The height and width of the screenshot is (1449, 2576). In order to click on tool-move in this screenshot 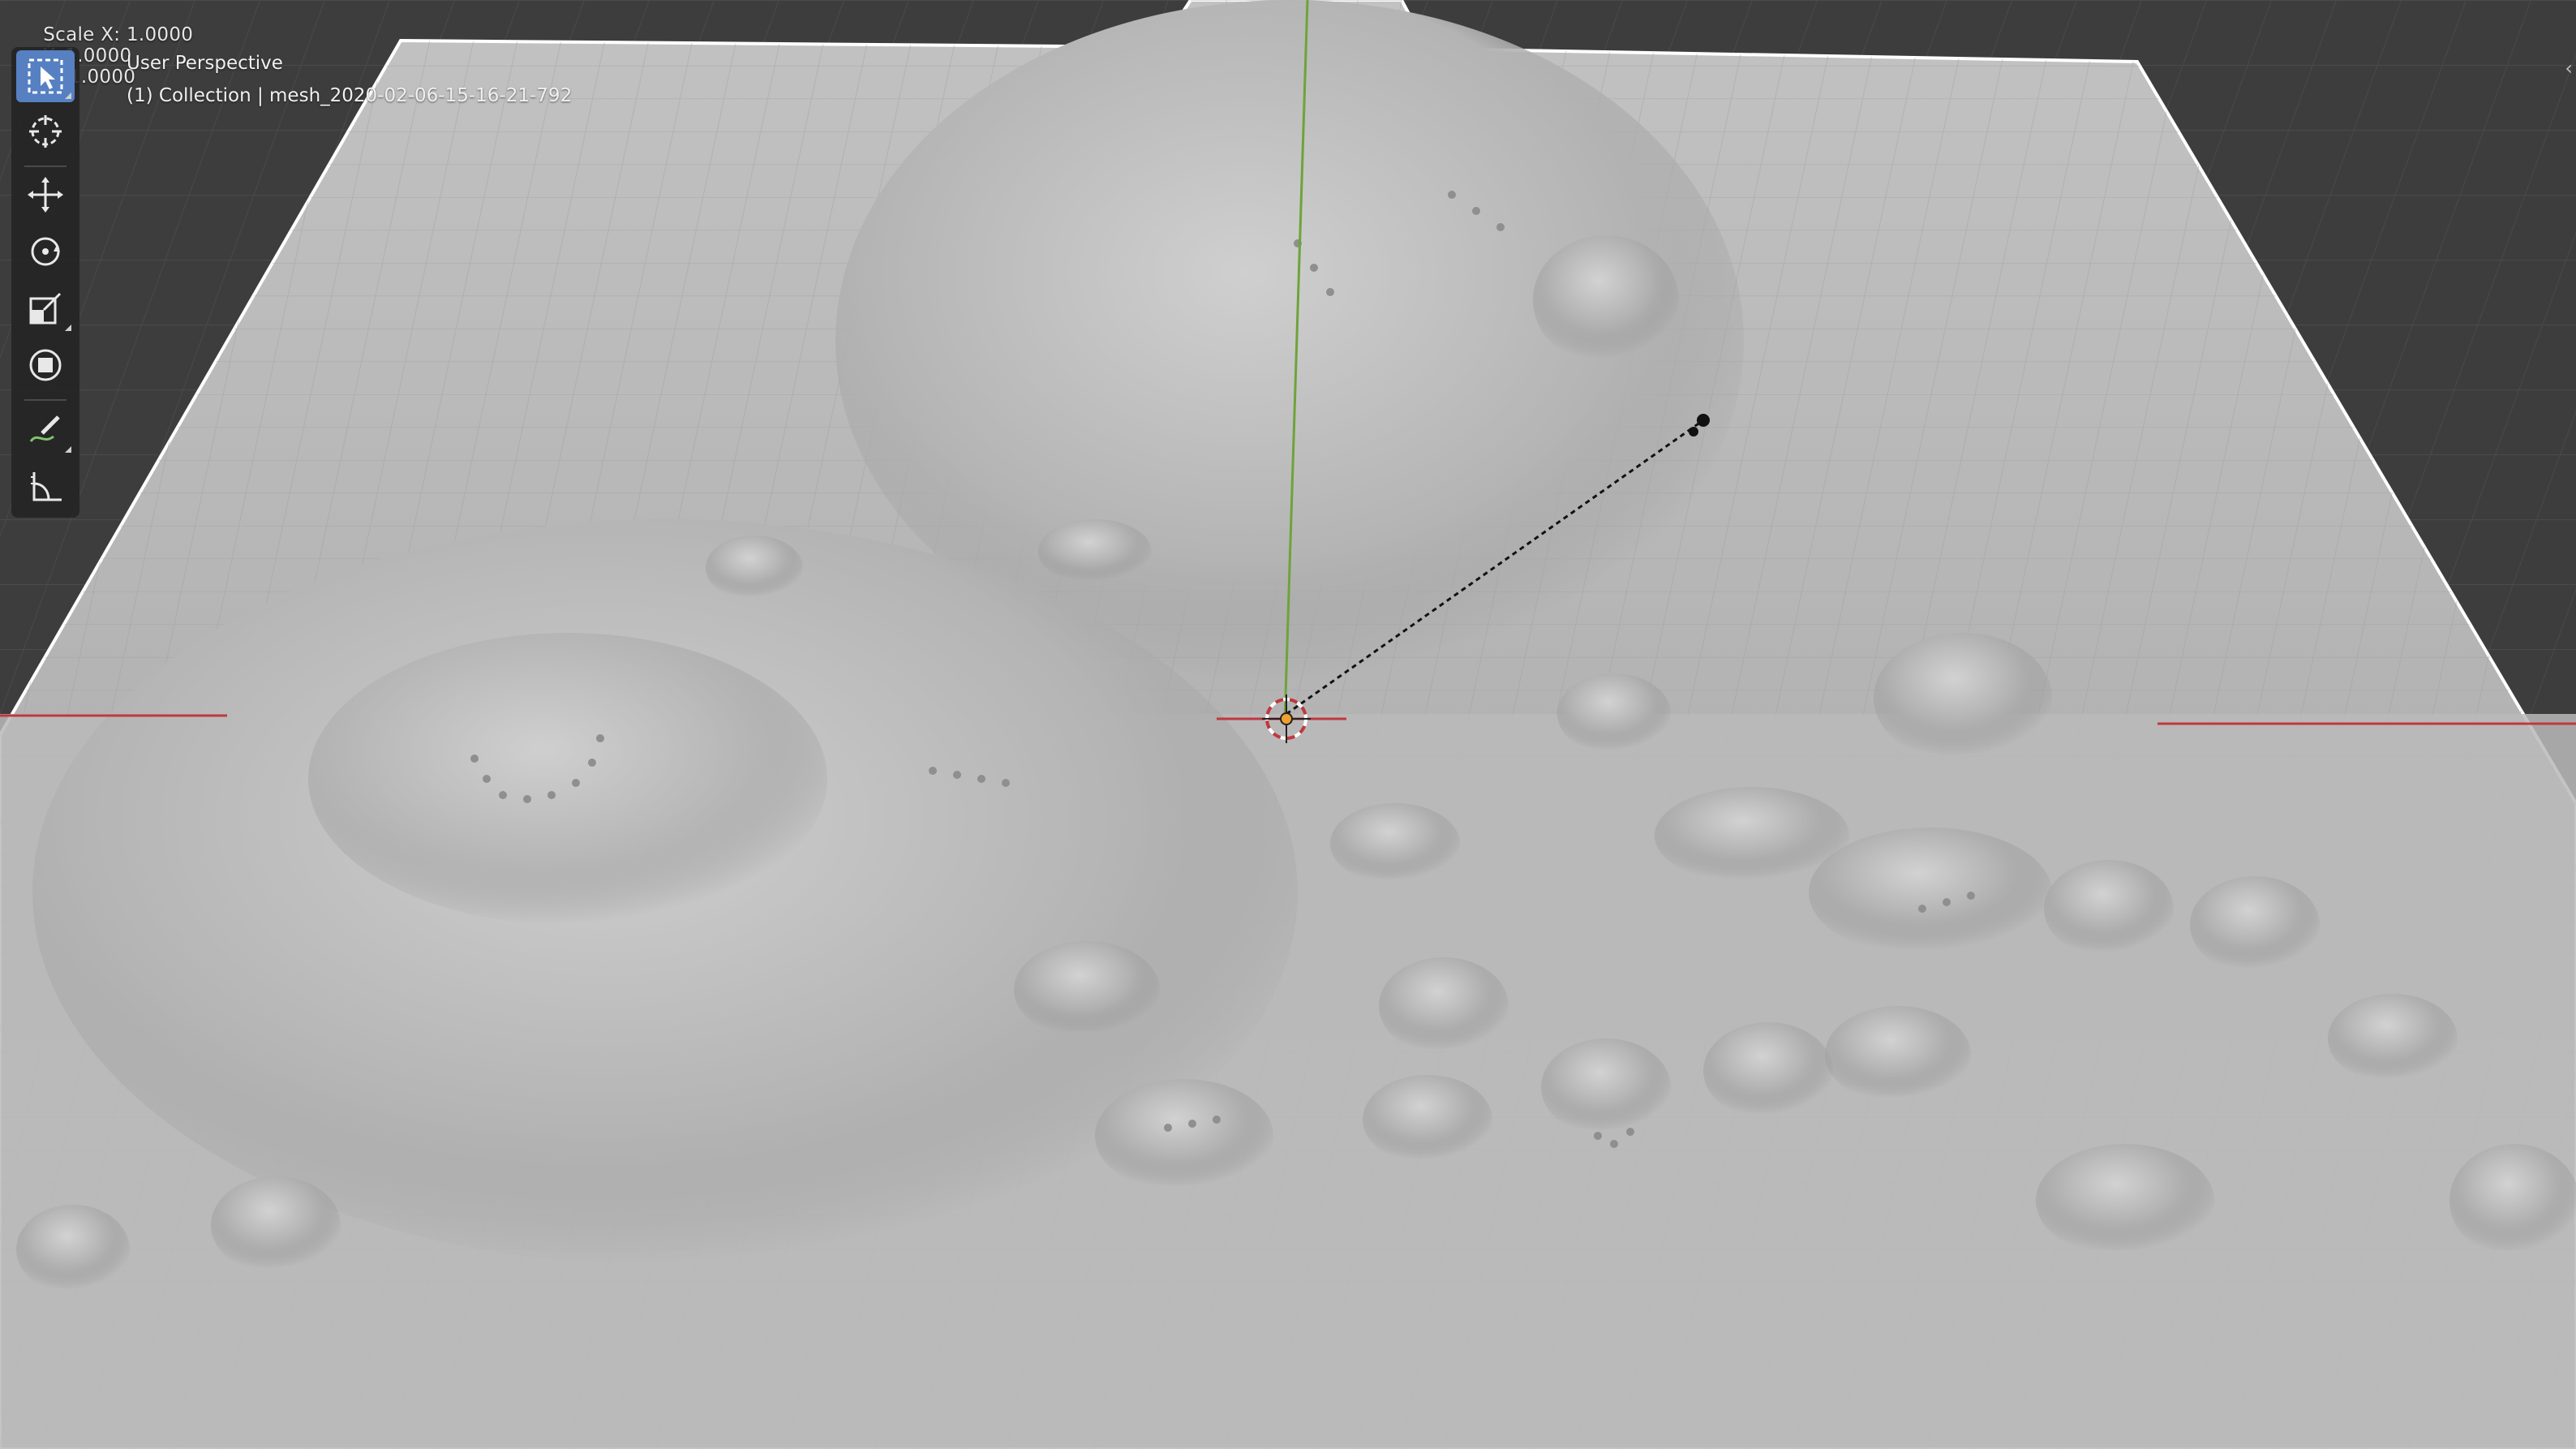, I will do `click(45, 195)`.